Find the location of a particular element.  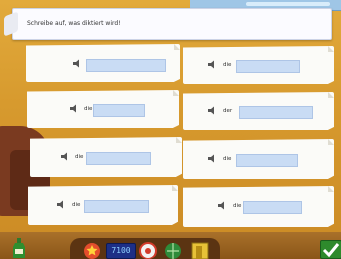

dictation-card-2: die is located at coordinates (258, 65).